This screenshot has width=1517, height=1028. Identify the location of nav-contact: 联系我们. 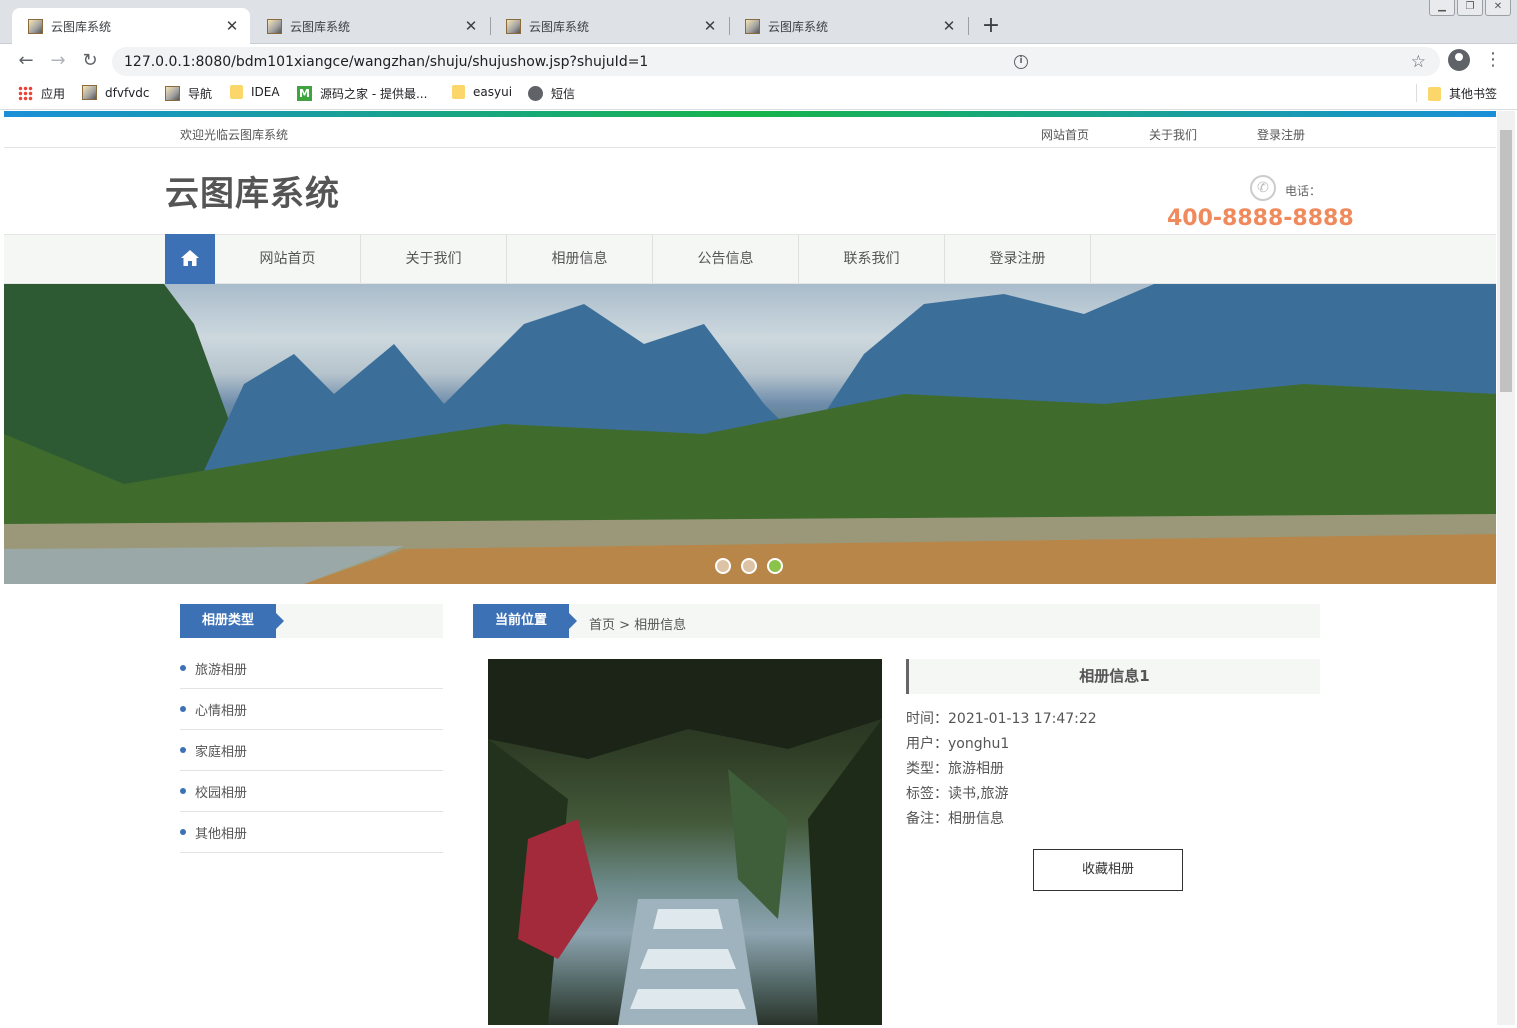
(872, 259).